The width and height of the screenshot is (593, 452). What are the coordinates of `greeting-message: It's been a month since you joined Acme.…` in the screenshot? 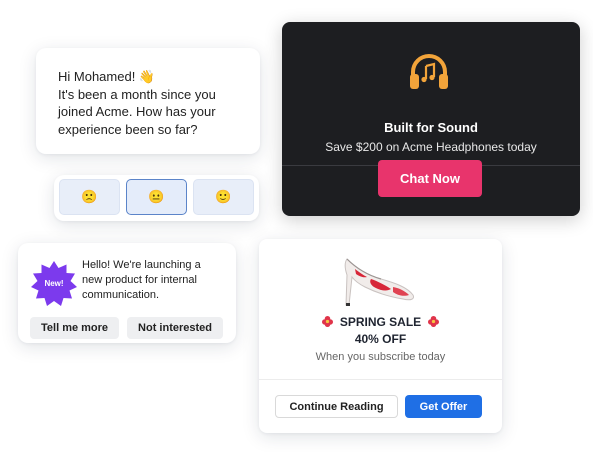 It's located at (137, 111).